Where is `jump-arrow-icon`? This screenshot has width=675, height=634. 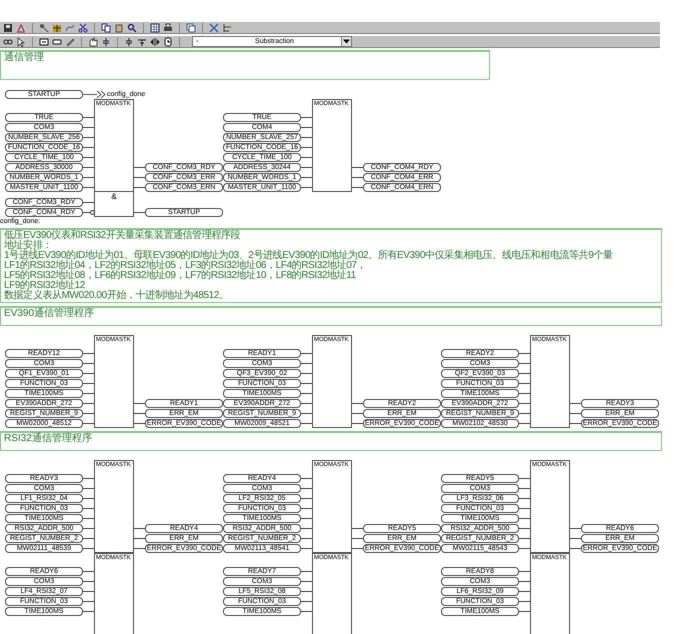 jump-arrow-icon is located at coordinates (95, 94).